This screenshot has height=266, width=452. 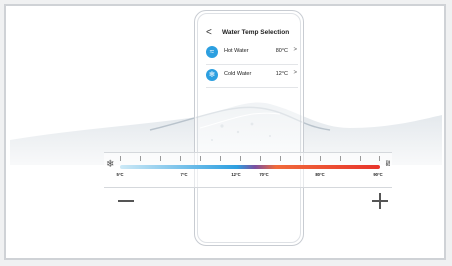 I want to click on slider-label: 90°C, so click(x=378, y=174).